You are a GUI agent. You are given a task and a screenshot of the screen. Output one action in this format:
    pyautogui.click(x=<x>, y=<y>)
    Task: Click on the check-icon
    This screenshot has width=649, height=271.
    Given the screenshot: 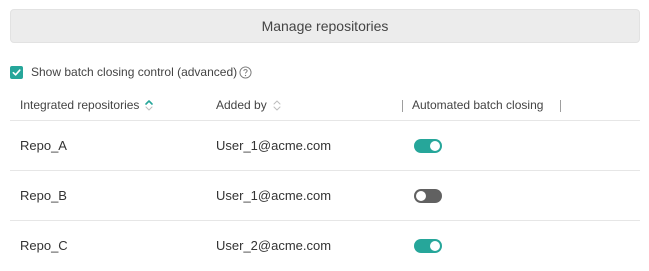 What is the action you would take?
    pyautogui.click(x=16, y=72)
    